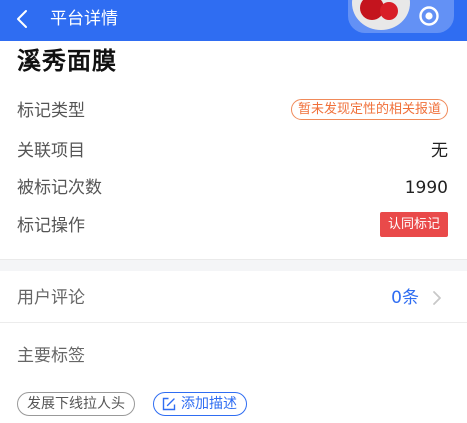  I want to click on nav-header: 平台详情, so click(233, 20).